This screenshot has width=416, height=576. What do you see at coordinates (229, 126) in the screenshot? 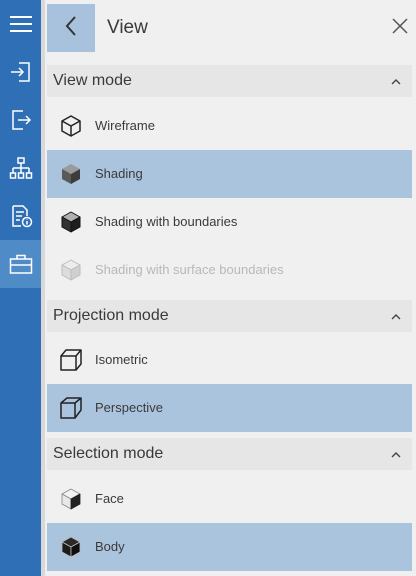
I see `item-wireframe: Wireframe` at bounding box center [229, 126].